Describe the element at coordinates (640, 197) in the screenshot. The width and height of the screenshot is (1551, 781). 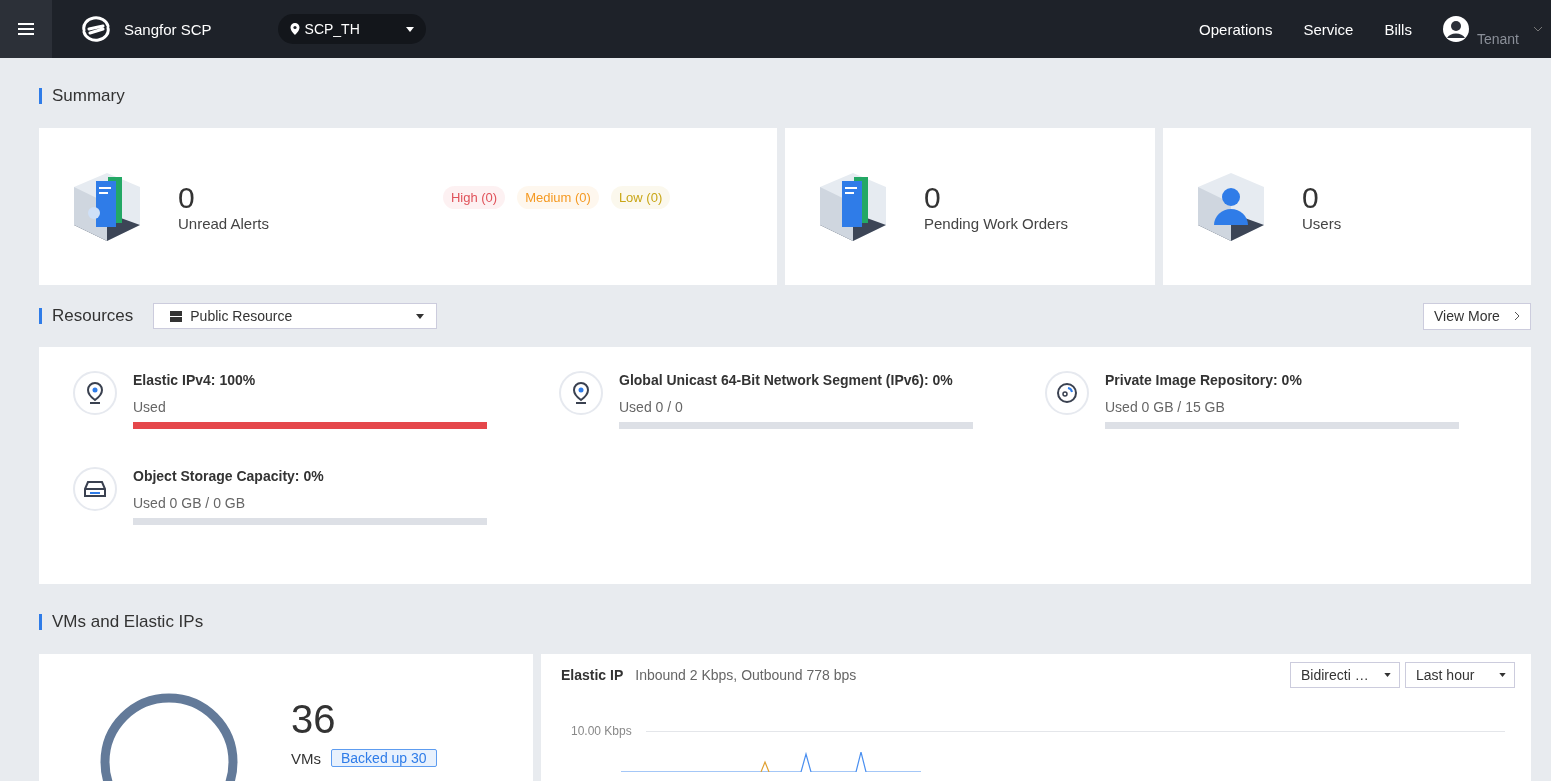
I see `severity-badge: Low (0)` at that location.